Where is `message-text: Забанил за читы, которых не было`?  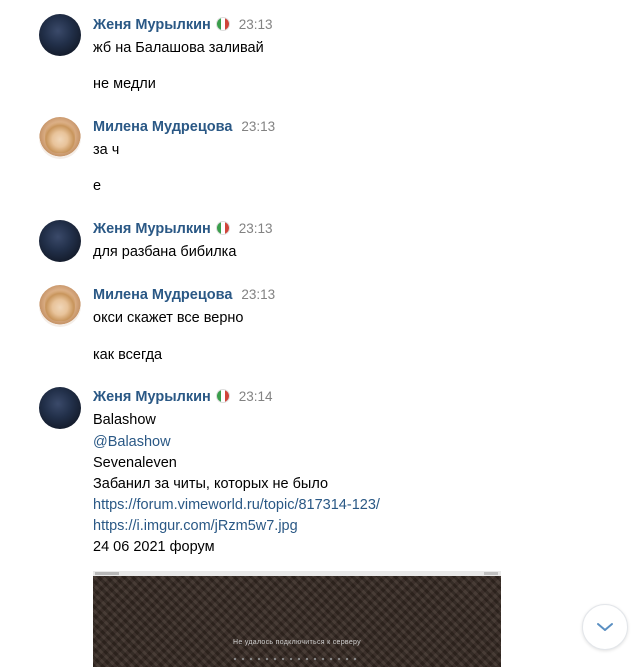
message-text: Забанил за читы, которых не было is located at coordinates (211, 484).